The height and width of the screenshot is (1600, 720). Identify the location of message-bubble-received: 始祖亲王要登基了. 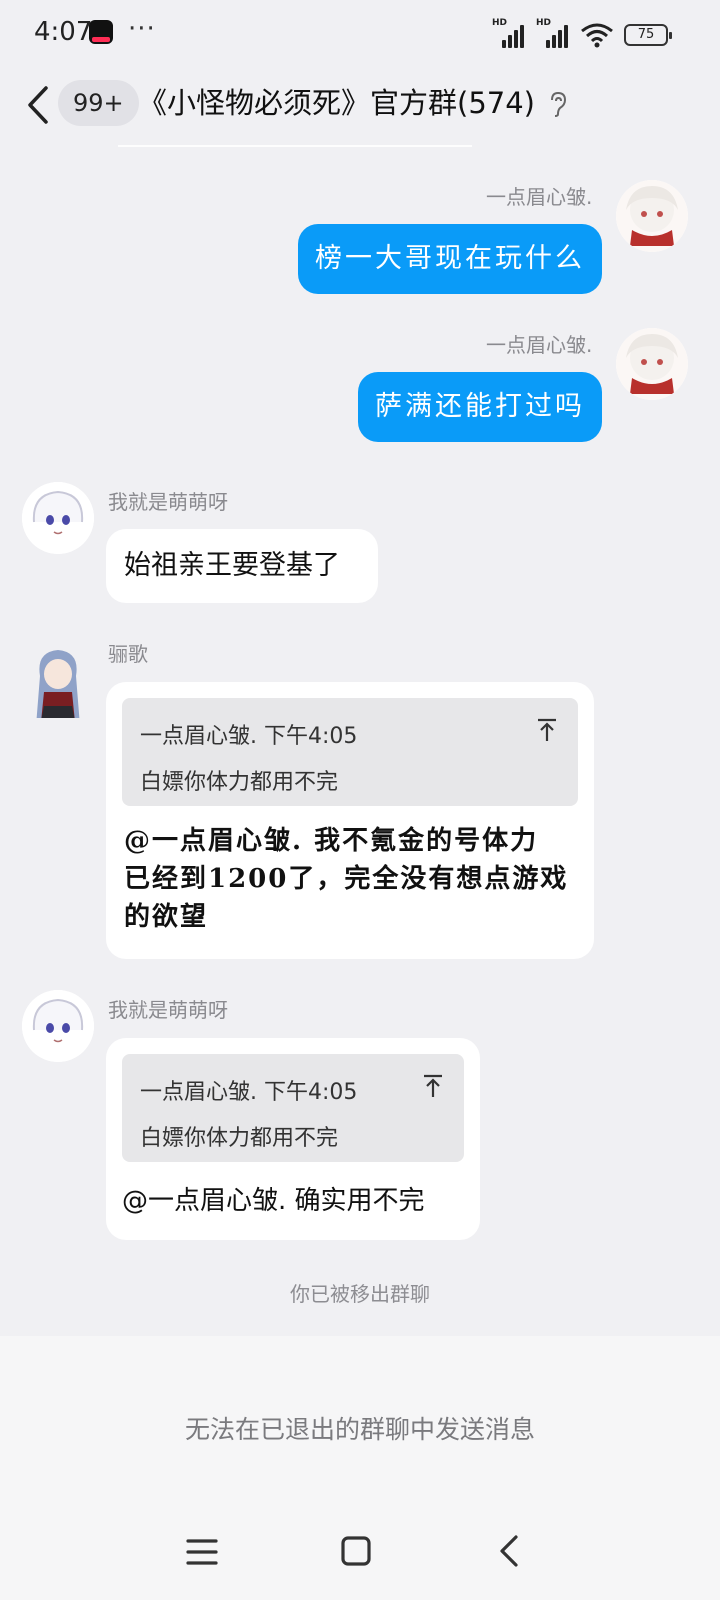
(242, 566).